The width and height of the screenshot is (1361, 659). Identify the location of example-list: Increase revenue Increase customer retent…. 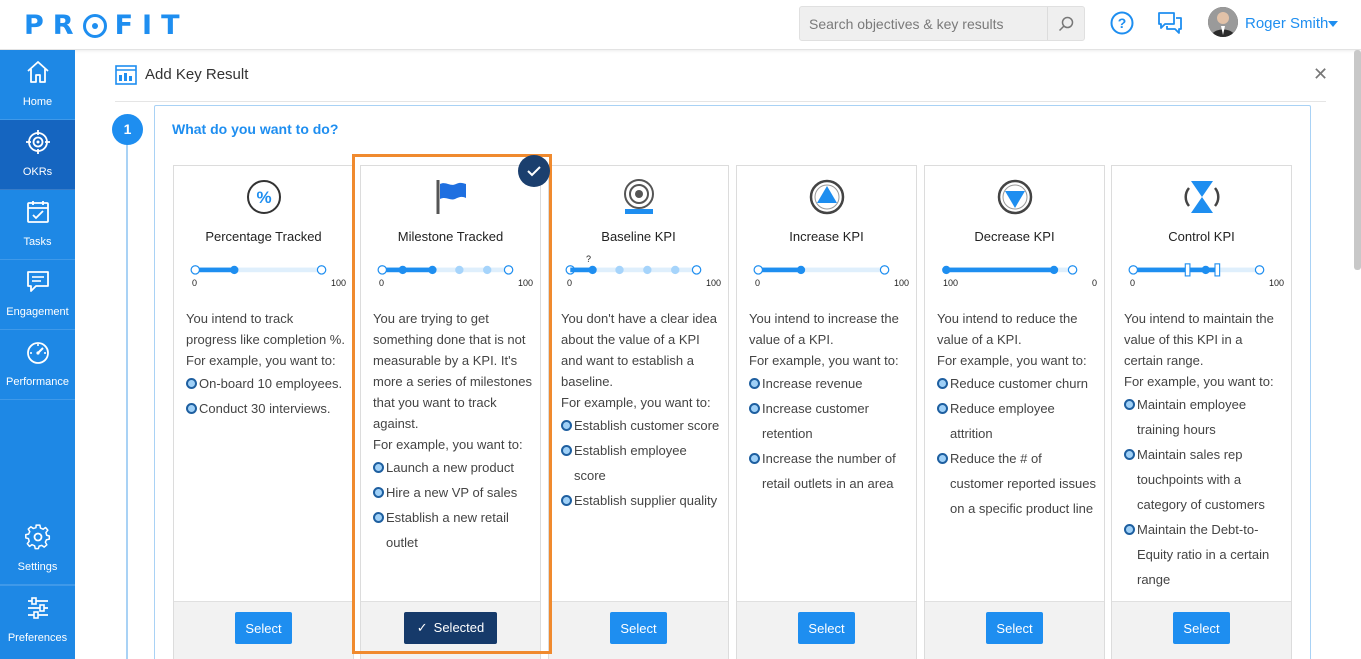
(829, 433).